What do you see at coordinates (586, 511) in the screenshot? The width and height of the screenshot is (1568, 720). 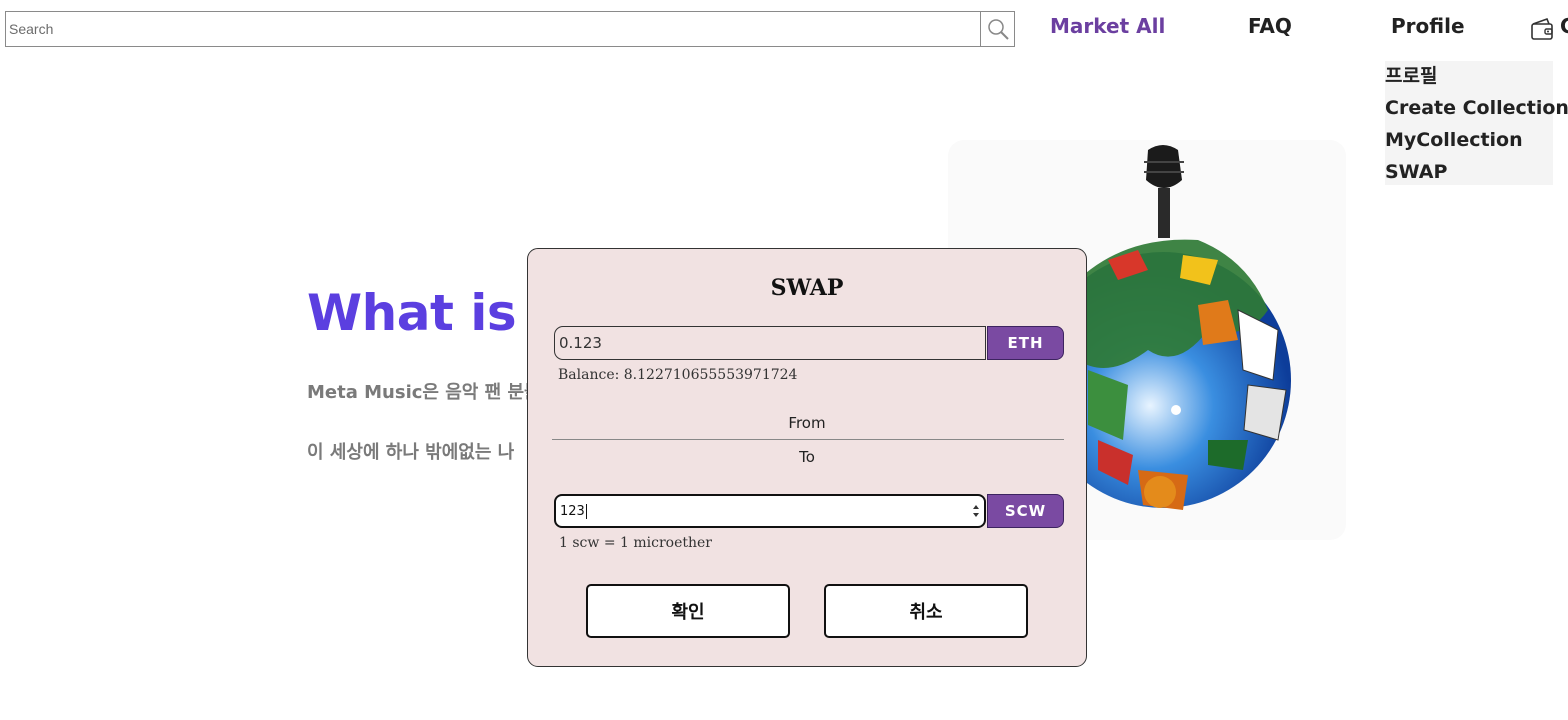 I see `text-caret` at bounding box center [586, 511].